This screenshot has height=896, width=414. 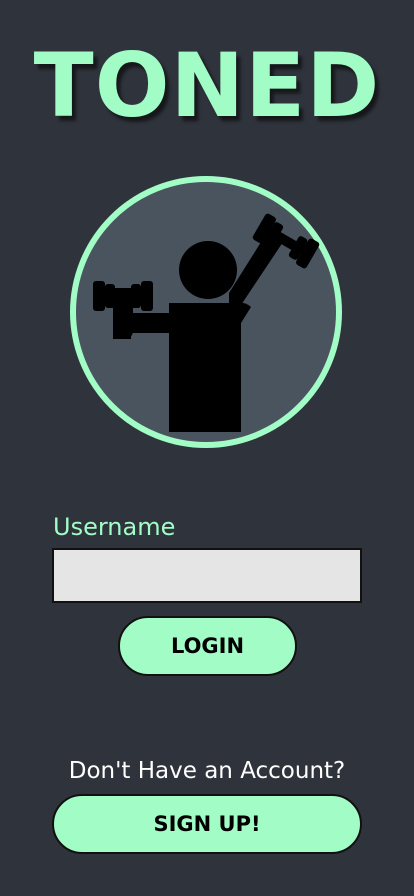 I want to click on sign-up-button: SIGN UP!, so click(x=207, y=824).